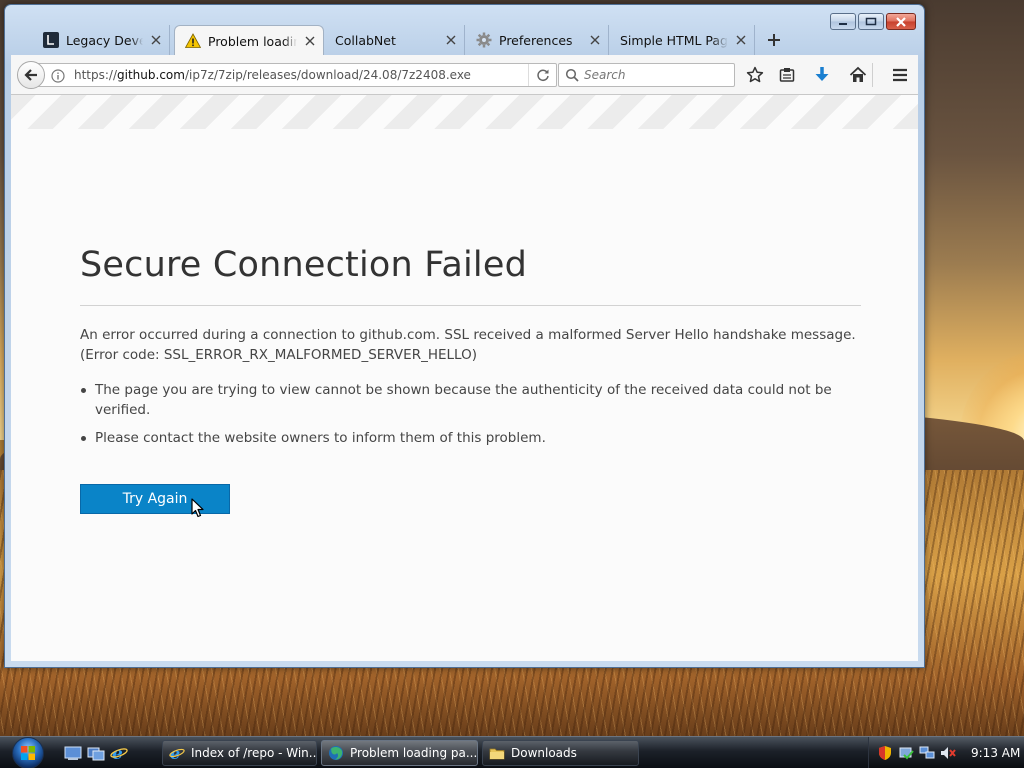 The height and width of the screenshot is (768, 1024). Describe the element at coordinates (470, 305) in the screenshot. I see `divider` at that location.